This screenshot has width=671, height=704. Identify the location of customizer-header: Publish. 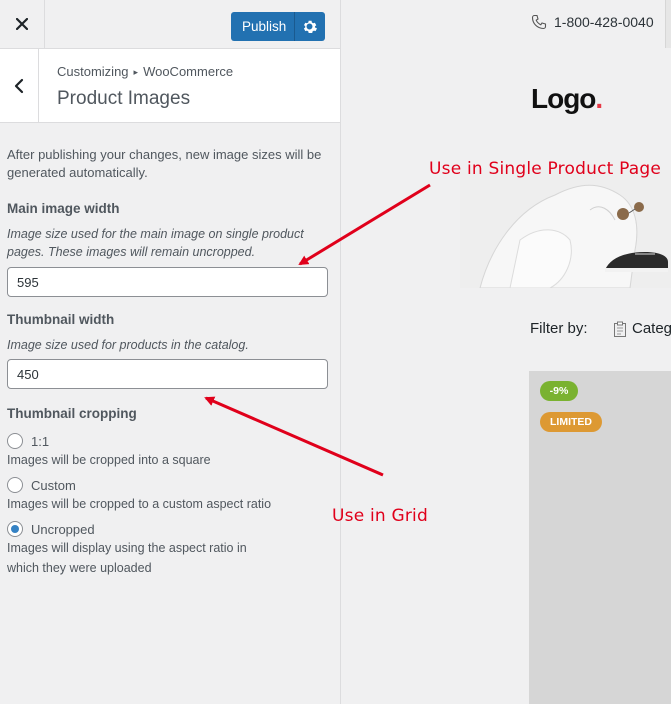
(170, 24).